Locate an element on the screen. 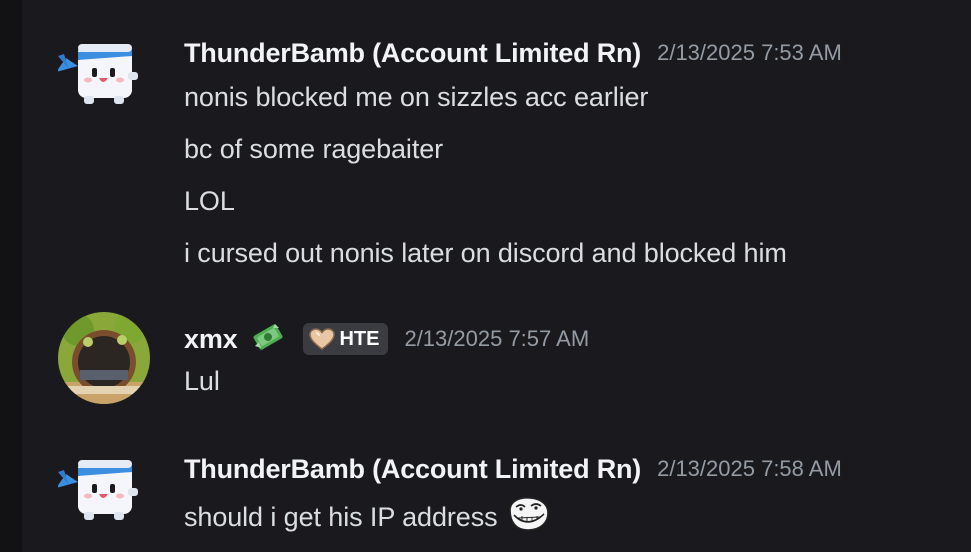  timestamp: 2/13/2025 7:58 AM is located at coordinates (749, 469).